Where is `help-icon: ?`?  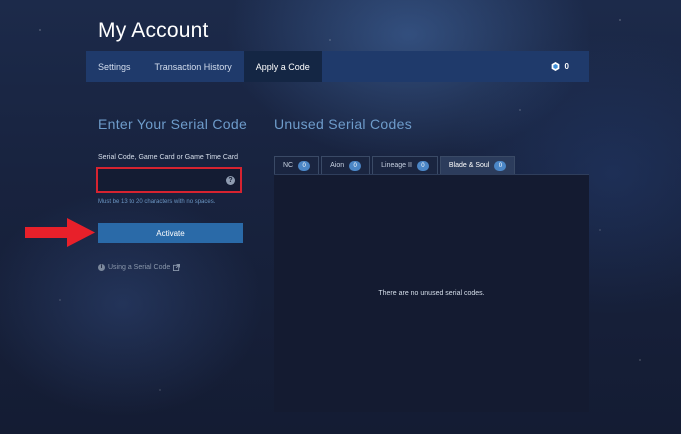
help-icon: ? is located at coordinates (230, 180).